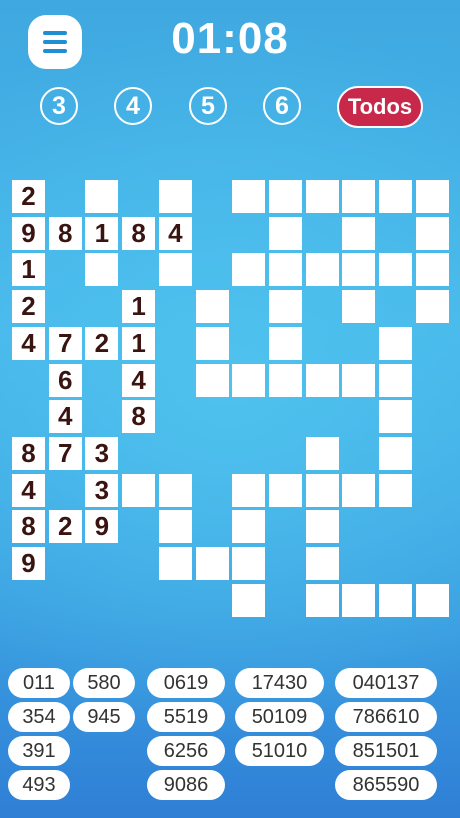 Image resolution: width=460 pixels, height=818 pixels. Describe the element at coordinates (386, 683) in the screenshot. I see `number-chip: 040137` at that location.